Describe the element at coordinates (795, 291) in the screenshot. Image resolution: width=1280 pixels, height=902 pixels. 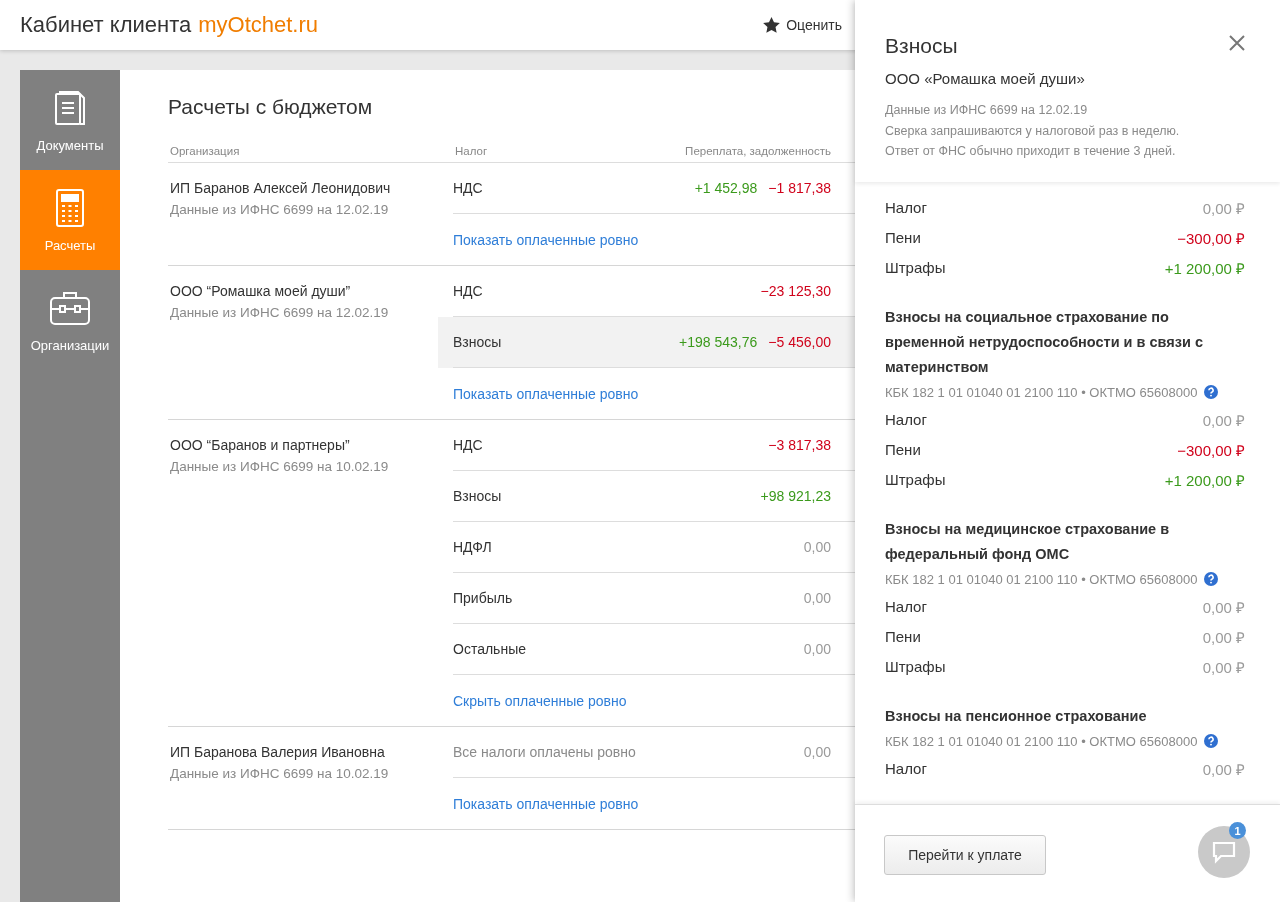
I see `amount: −23 125,30` at that location.